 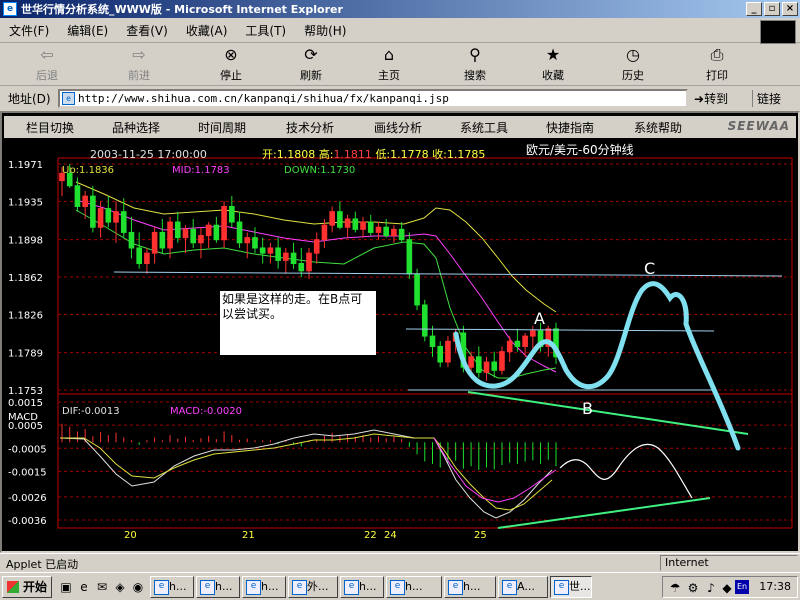 I want to click on app-menu-quick-guide: 快捷指南, so click(x=570, y=127).